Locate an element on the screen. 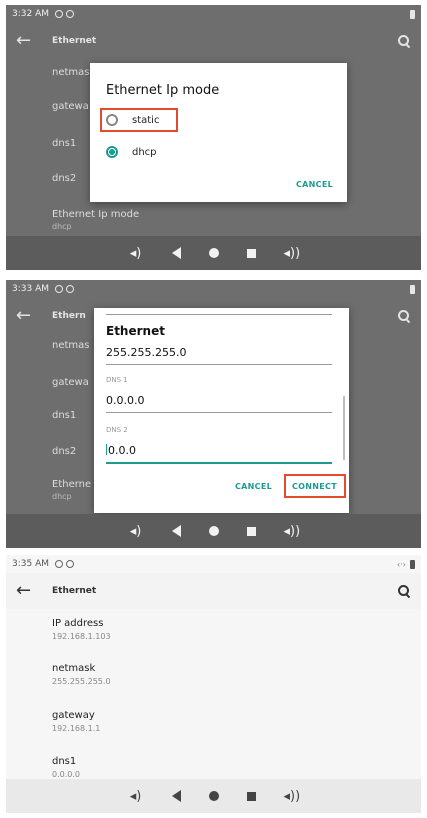  status-bar: 3:32 AM is located at coordinates (213, 14).